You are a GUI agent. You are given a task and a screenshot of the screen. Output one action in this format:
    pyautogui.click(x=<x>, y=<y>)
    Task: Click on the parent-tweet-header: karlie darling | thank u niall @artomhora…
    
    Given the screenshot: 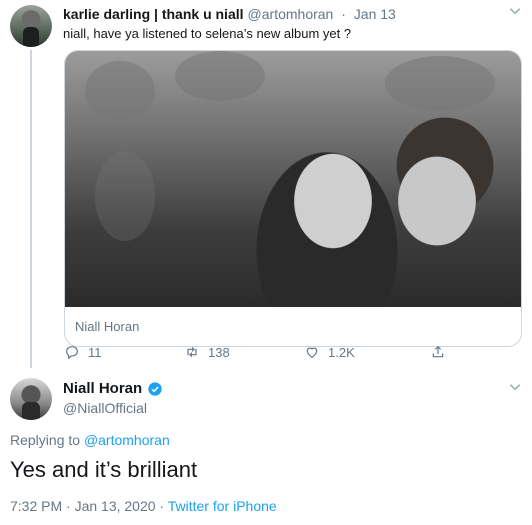 What is the action you would take?
    pyautogui.click(x=229, y=14)
    